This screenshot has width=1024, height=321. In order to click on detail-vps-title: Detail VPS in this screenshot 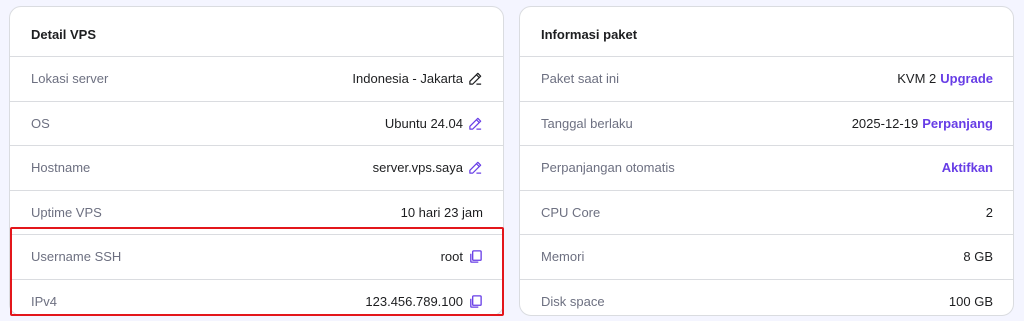, I will do `click(256, 32)`.